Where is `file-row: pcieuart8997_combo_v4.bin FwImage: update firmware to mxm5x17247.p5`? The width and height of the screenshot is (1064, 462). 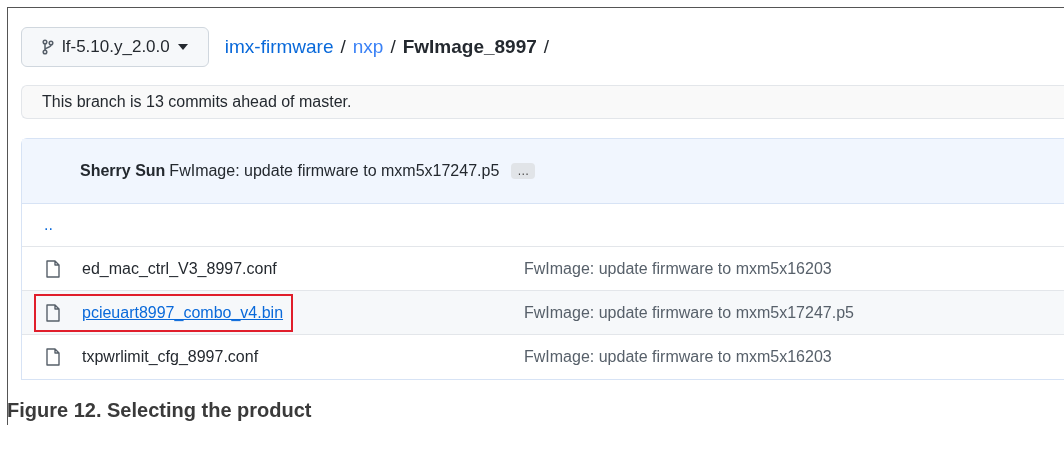
file-row: pcieuart8997_combo_v4.bin FwImage: update firmware to mxm5x17247.p5 is located at coordinates (543, 313).